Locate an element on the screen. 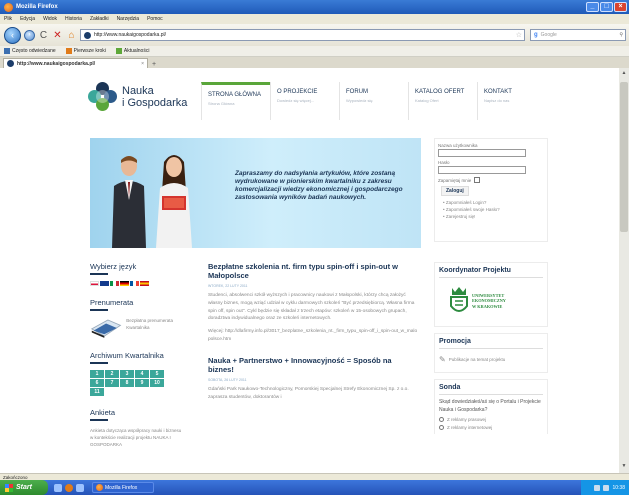  network-icon is located at coordinates (597, 487).